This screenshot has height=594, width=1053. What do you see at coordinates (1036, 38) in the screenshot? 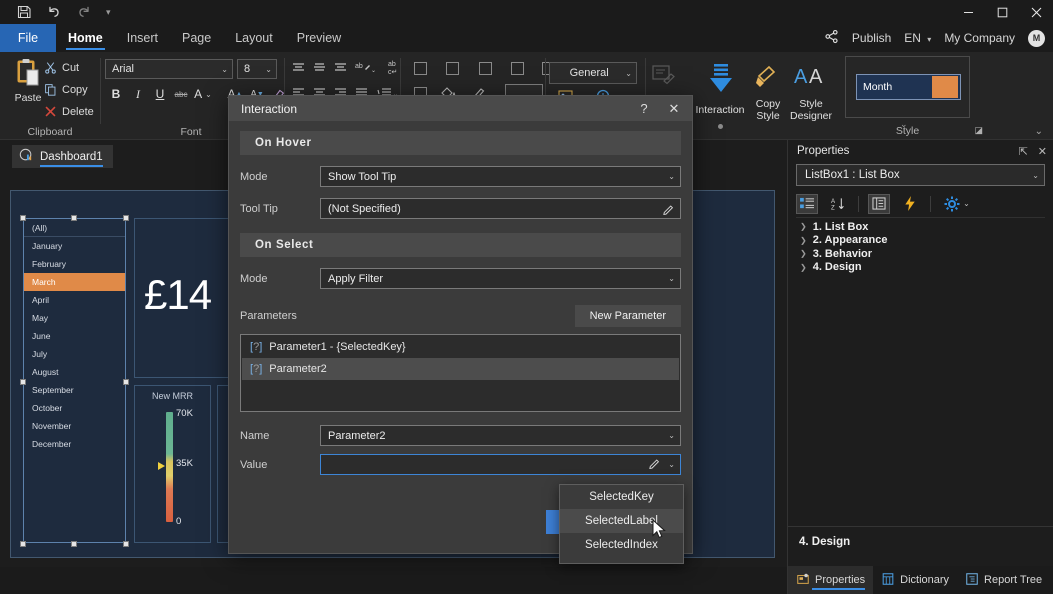
I see `avatar: M` at bounding box center [1036, 38].